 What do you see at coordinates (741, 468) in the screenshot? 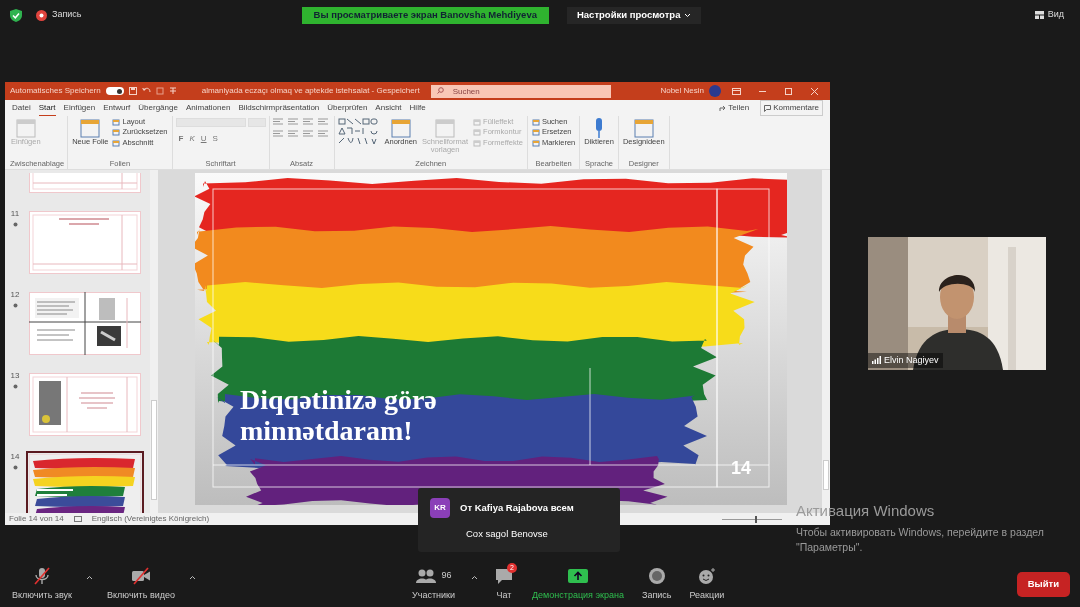
I see `slide-page-number: 14` at bounding box center [741, 468].